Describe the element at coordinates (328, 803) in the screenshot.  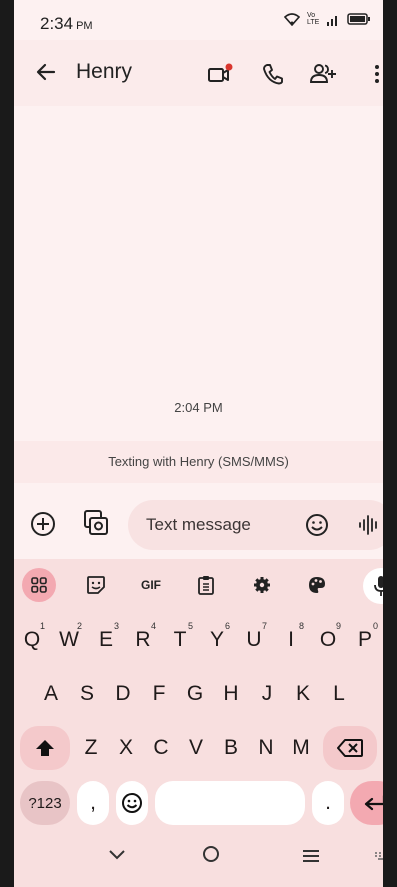
I see `period-key: .` at that location.